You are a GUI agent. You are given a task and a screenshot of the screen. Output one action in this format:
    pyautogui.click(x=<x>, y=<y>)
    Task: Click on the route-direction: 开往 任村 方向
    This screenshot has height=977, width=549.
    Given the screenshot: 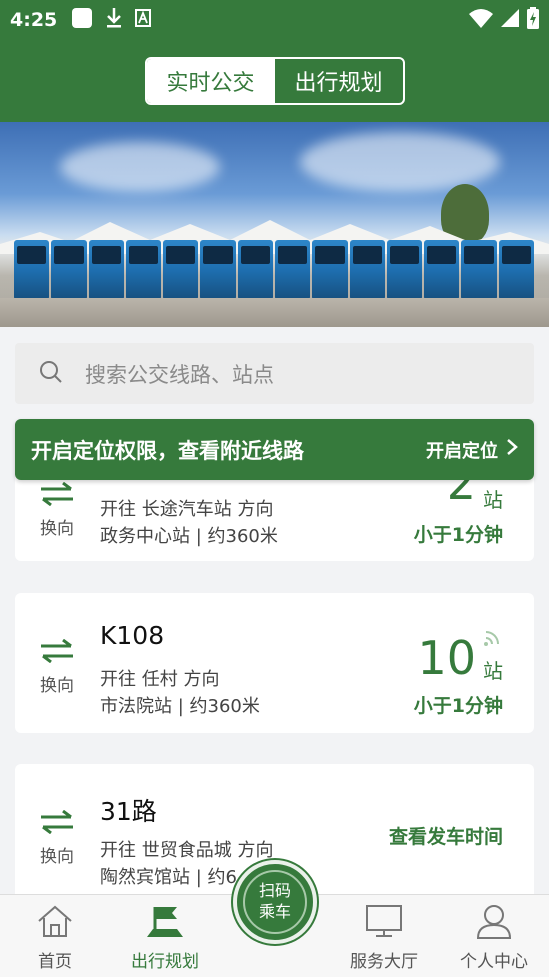 What is the action you would take?
    pyautogui.click(x=160, y=679)
    